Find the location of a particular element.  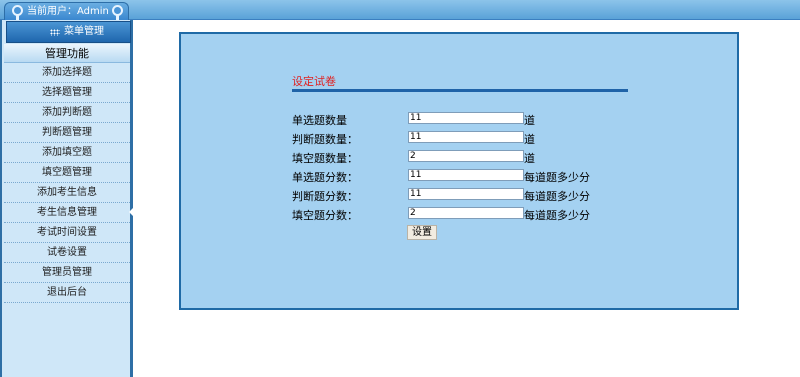

form-row: 填空题分数： 每道题多少分 is located at coordinates (502, 214).